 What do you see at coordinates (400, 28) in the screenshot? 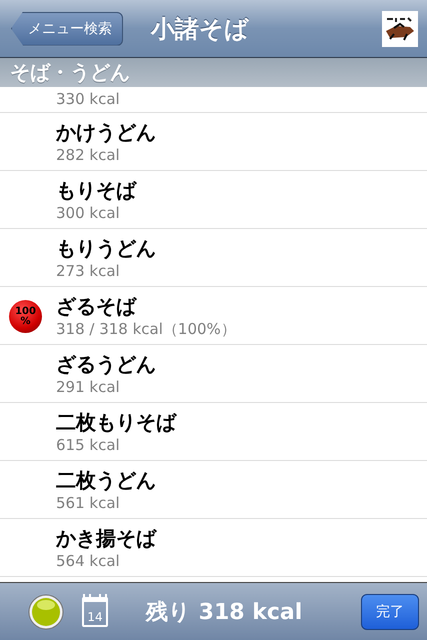
I see `logo-icon` at bounding box center [400, 28].